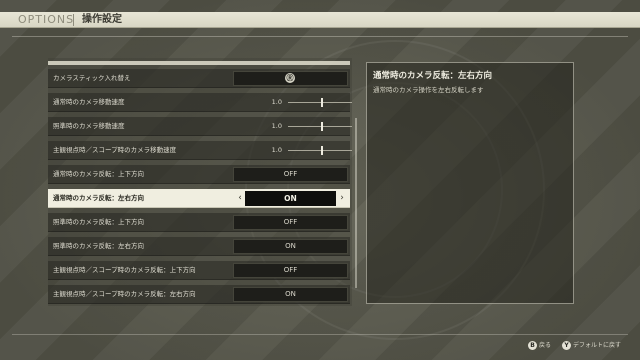  I want to click on setting-row-normal-invert-vertical: 通常時のカメラ反転：上下方向 OFF, so click(199, 174).